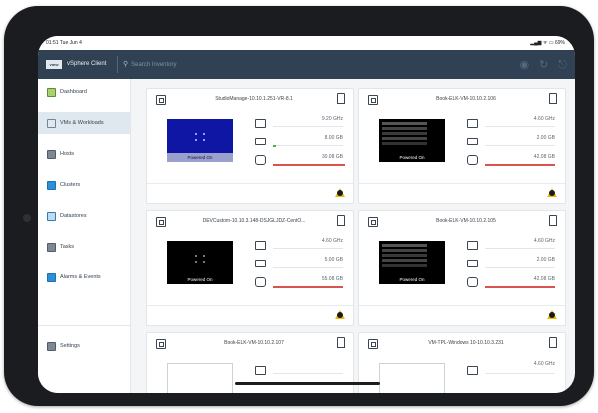 Image resolution: width=598 pixels, height=413 pixels. What do you see at coordinates (466, 221) in the screenshot?
I see `vm-name: Book-ELK-VM-10.10.2.105` at bounding box center [466, 221].